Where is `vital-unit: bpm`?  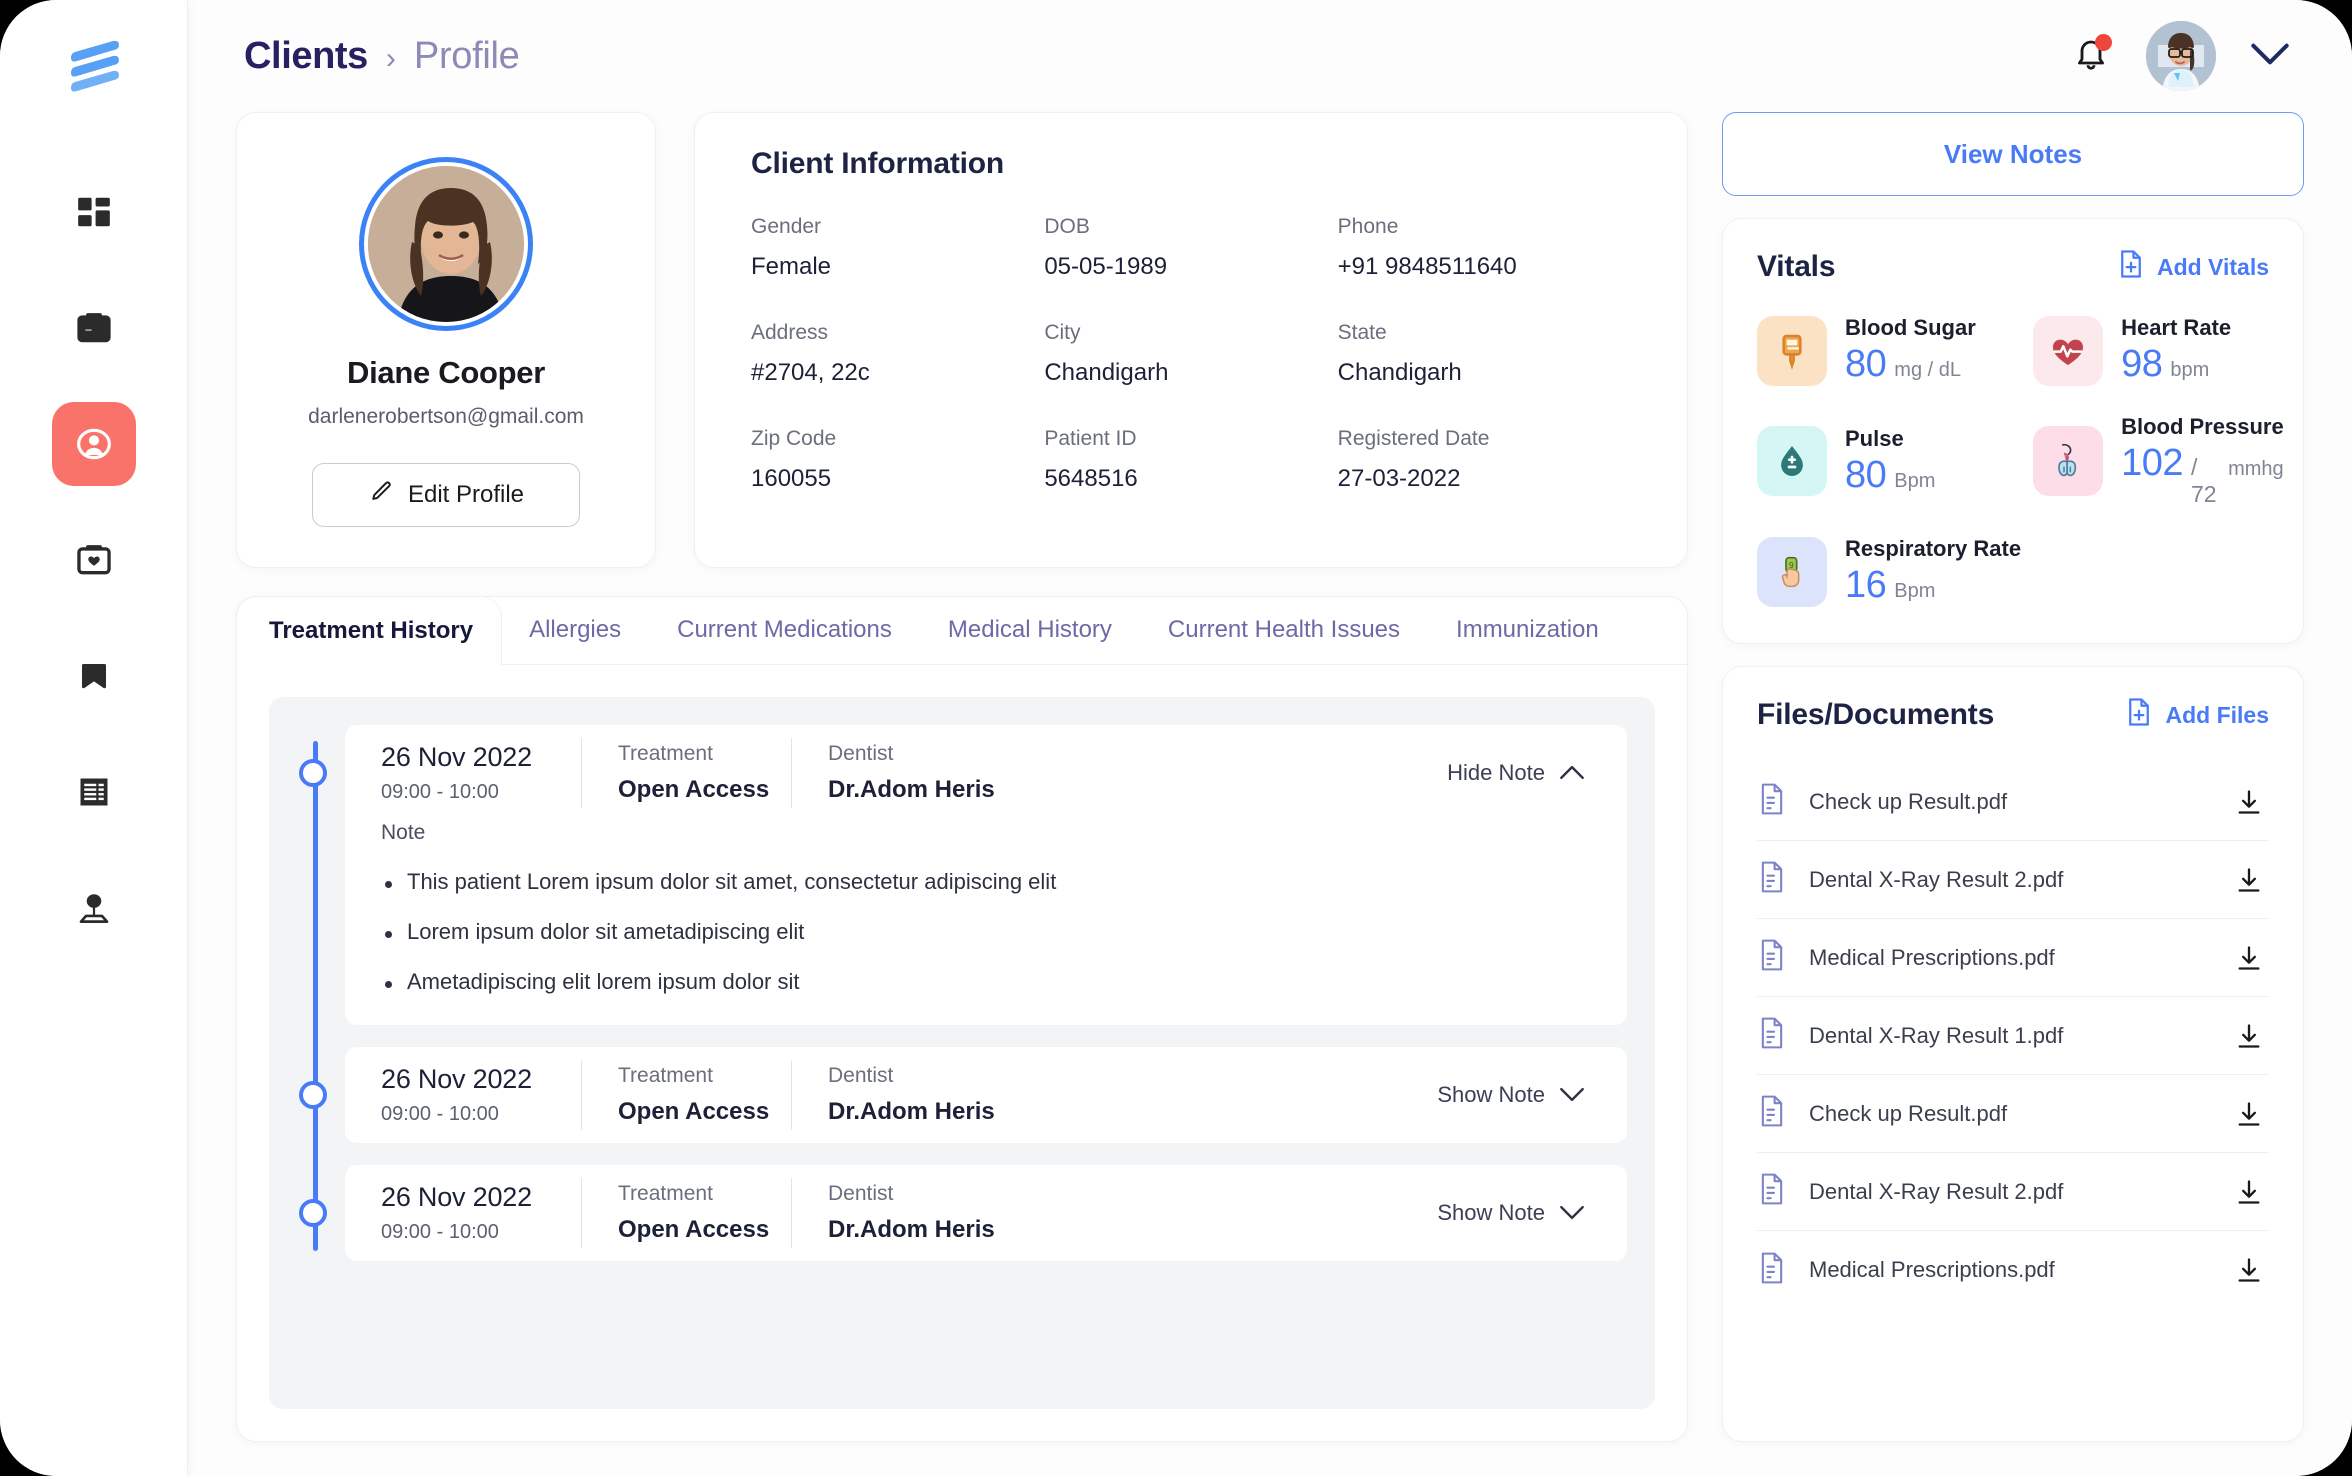
vital-unit: bpm is located at coordinates (2190, 370).